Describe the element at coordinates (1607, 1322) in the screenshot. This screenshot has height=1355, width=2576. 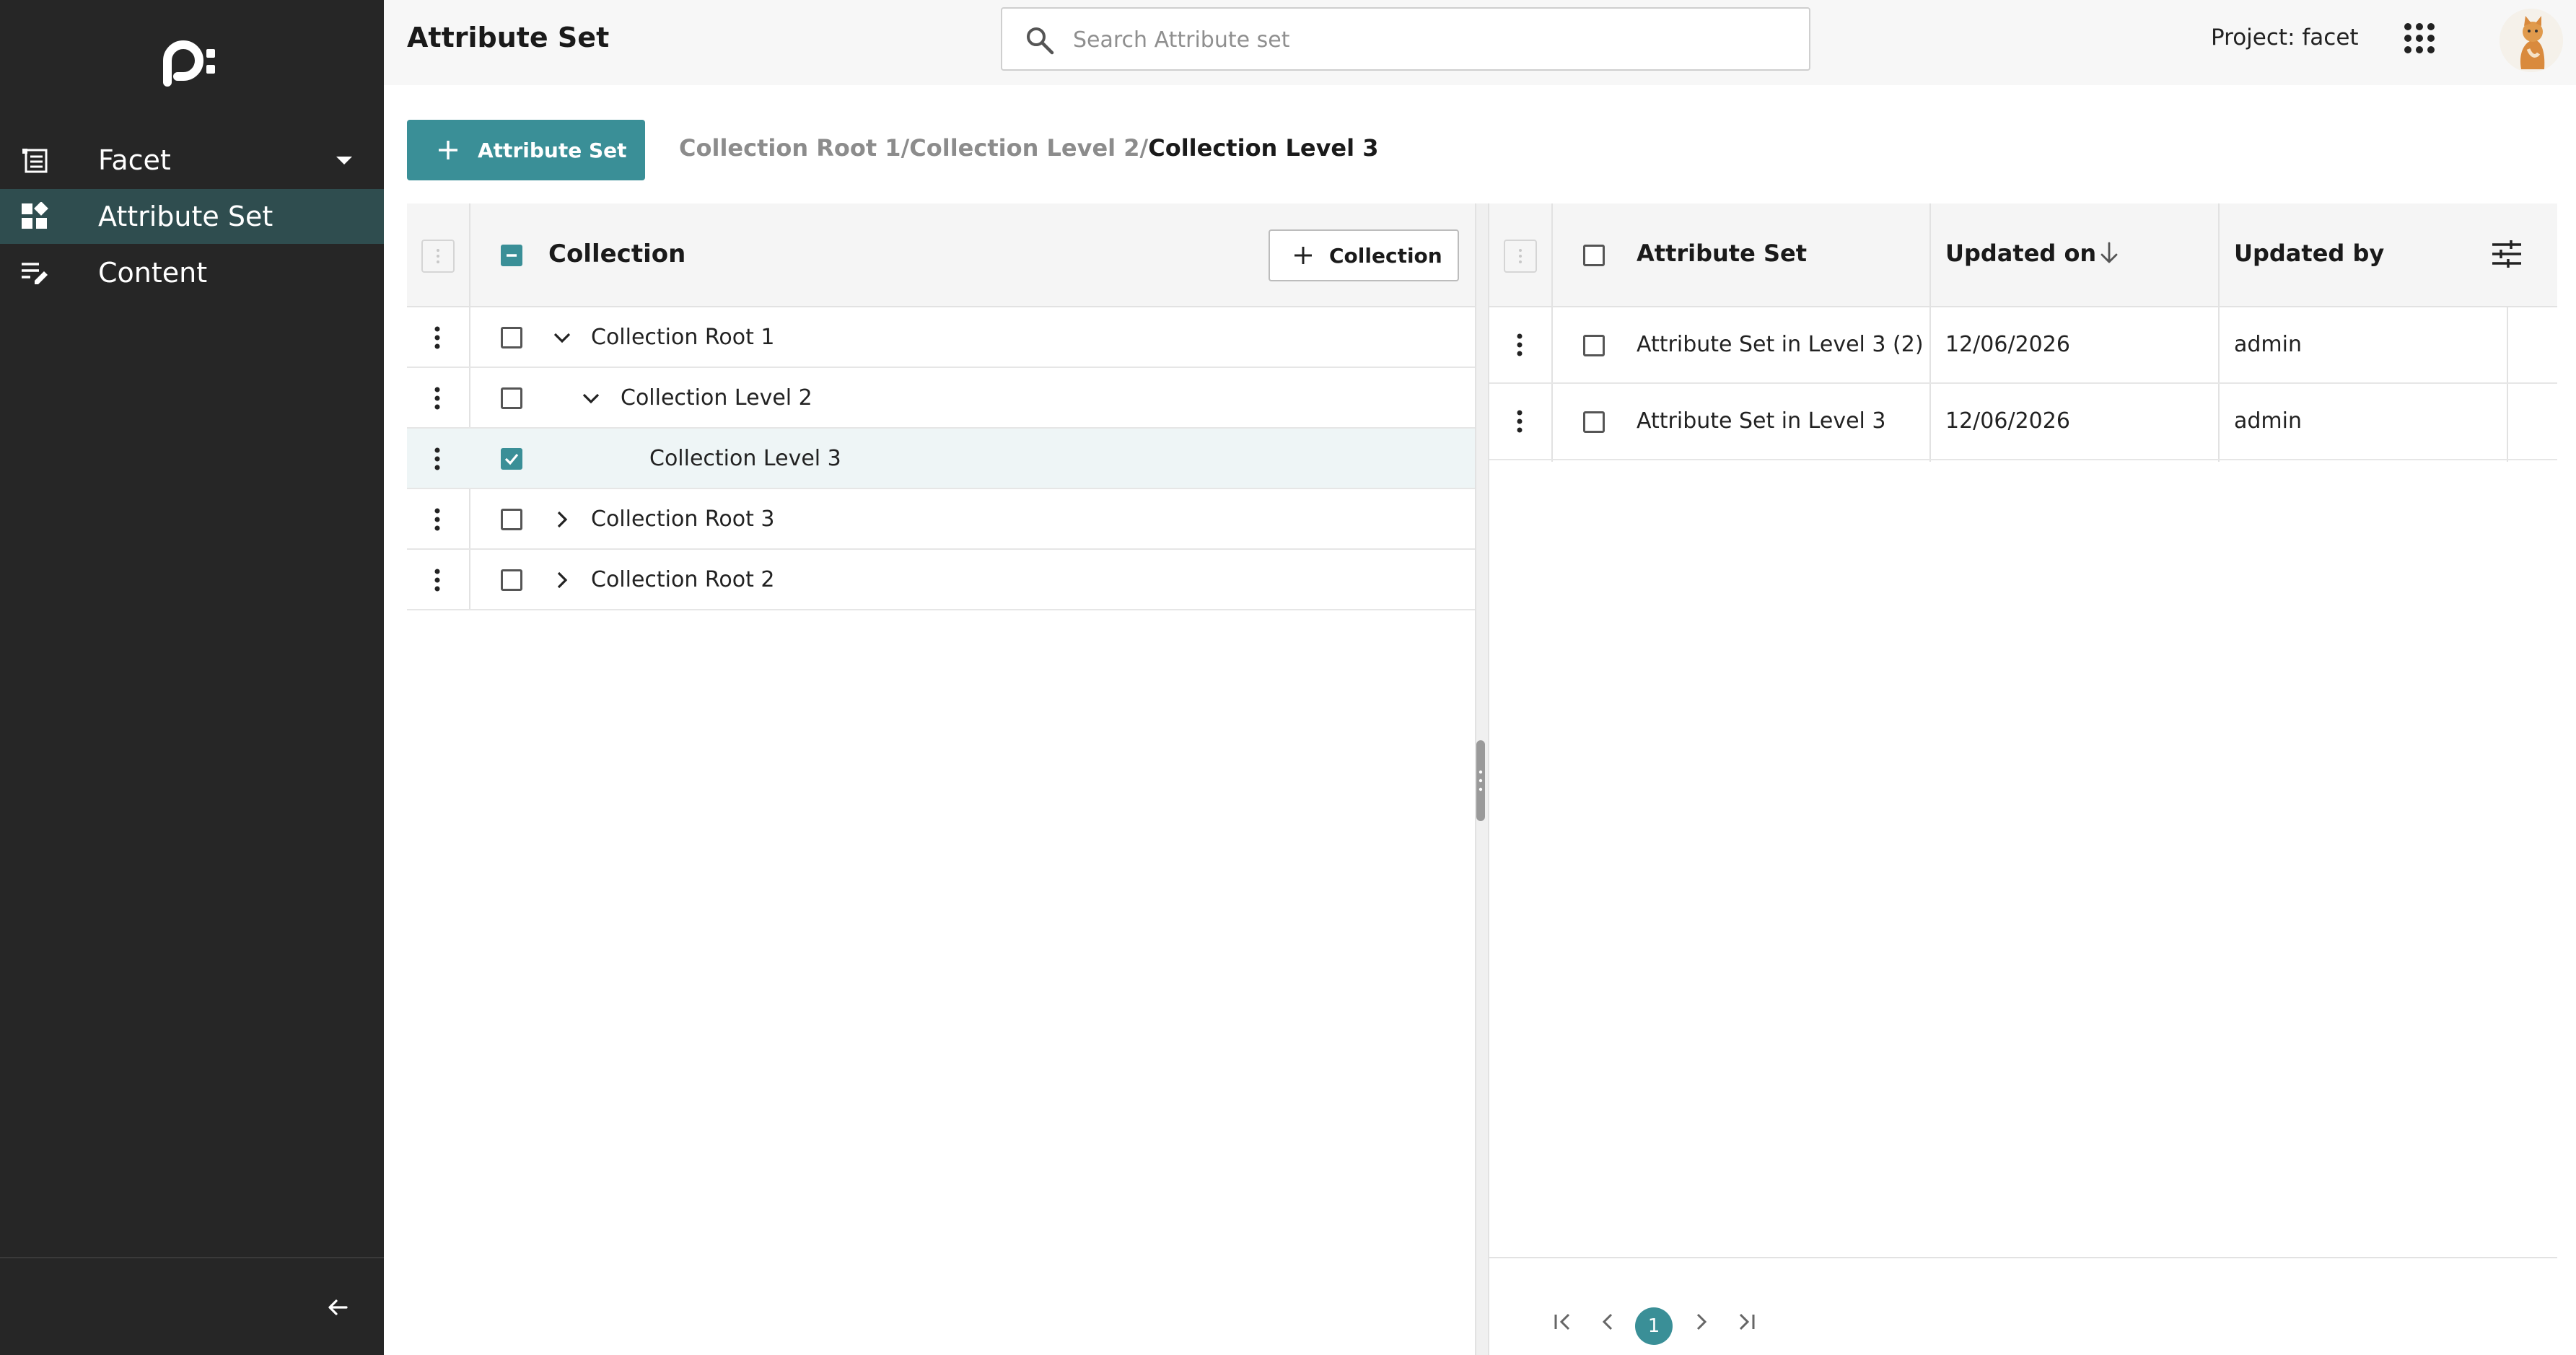
I see `previous-page-icon` at that location.